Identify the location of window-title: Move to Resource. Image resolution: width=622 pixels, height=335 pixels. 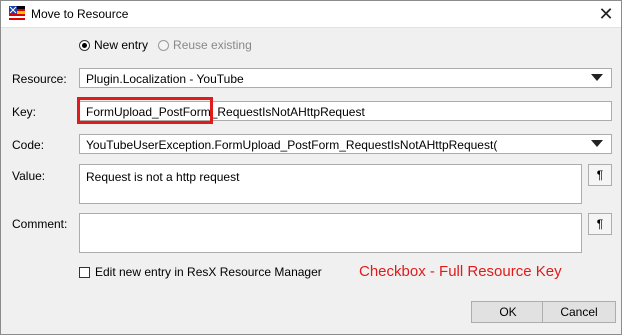
(80, 14).